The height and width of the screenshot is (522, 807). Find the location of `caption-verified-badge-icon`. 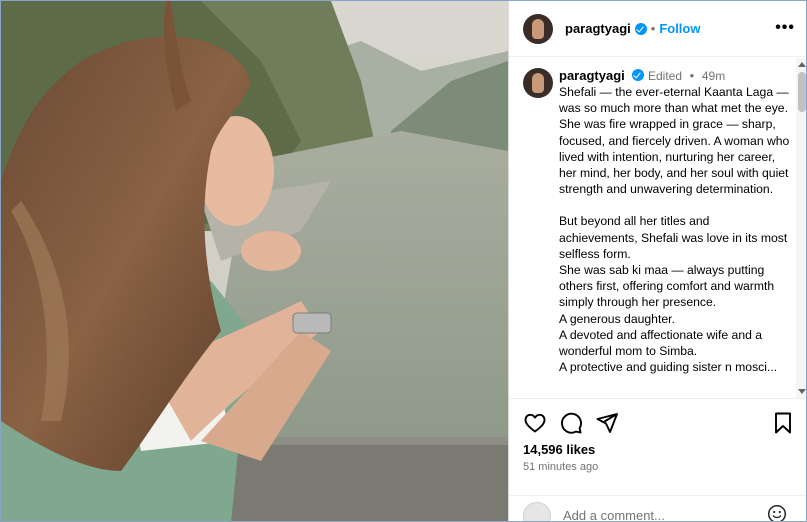

caption-verified-badge-icon is located at coordinates (638, 75).